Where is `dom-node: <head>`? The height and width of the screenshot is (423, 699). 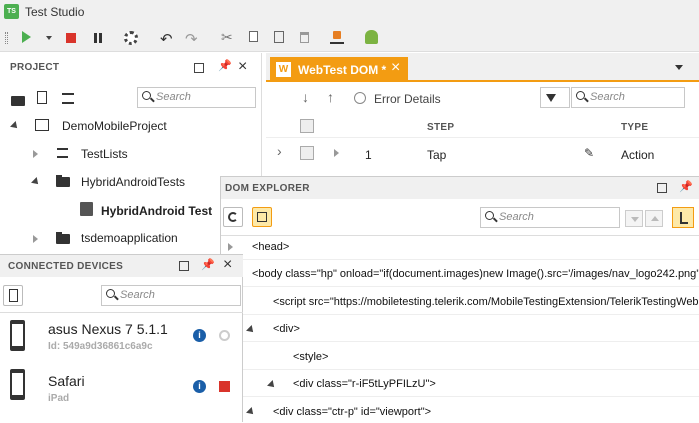
dom-node: <head> is located at coordinates (270, 247).